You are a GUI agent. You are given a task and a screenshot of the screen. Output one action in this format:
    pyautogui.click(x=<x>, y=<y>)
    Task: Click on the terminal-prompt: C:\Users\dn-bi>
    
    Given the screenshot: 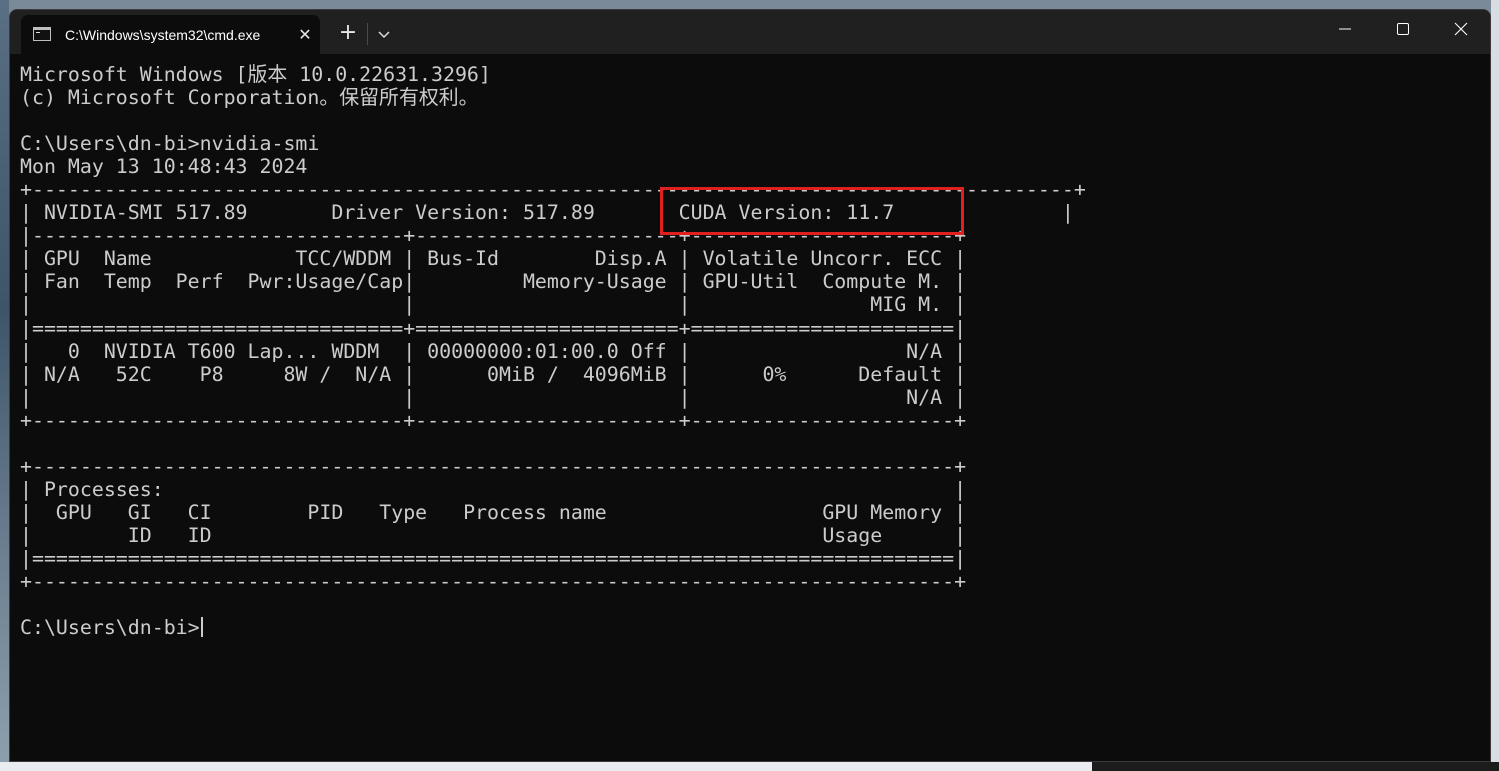 What is the action you would take?
    pyautogui.click(x=110, y=628)
    